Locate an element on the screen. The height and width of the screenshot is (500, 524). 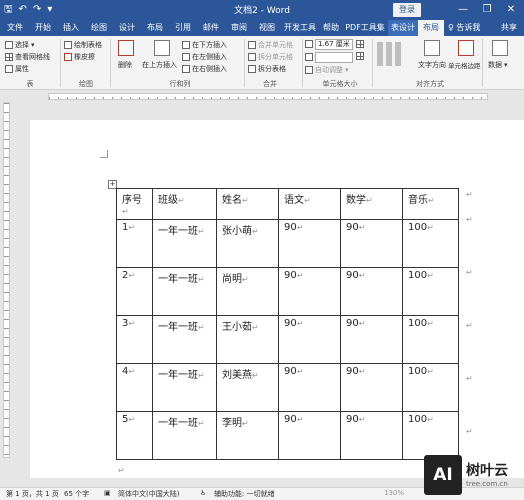
table-header-cell: 姓名↵ is located at coordinates (247, 204).